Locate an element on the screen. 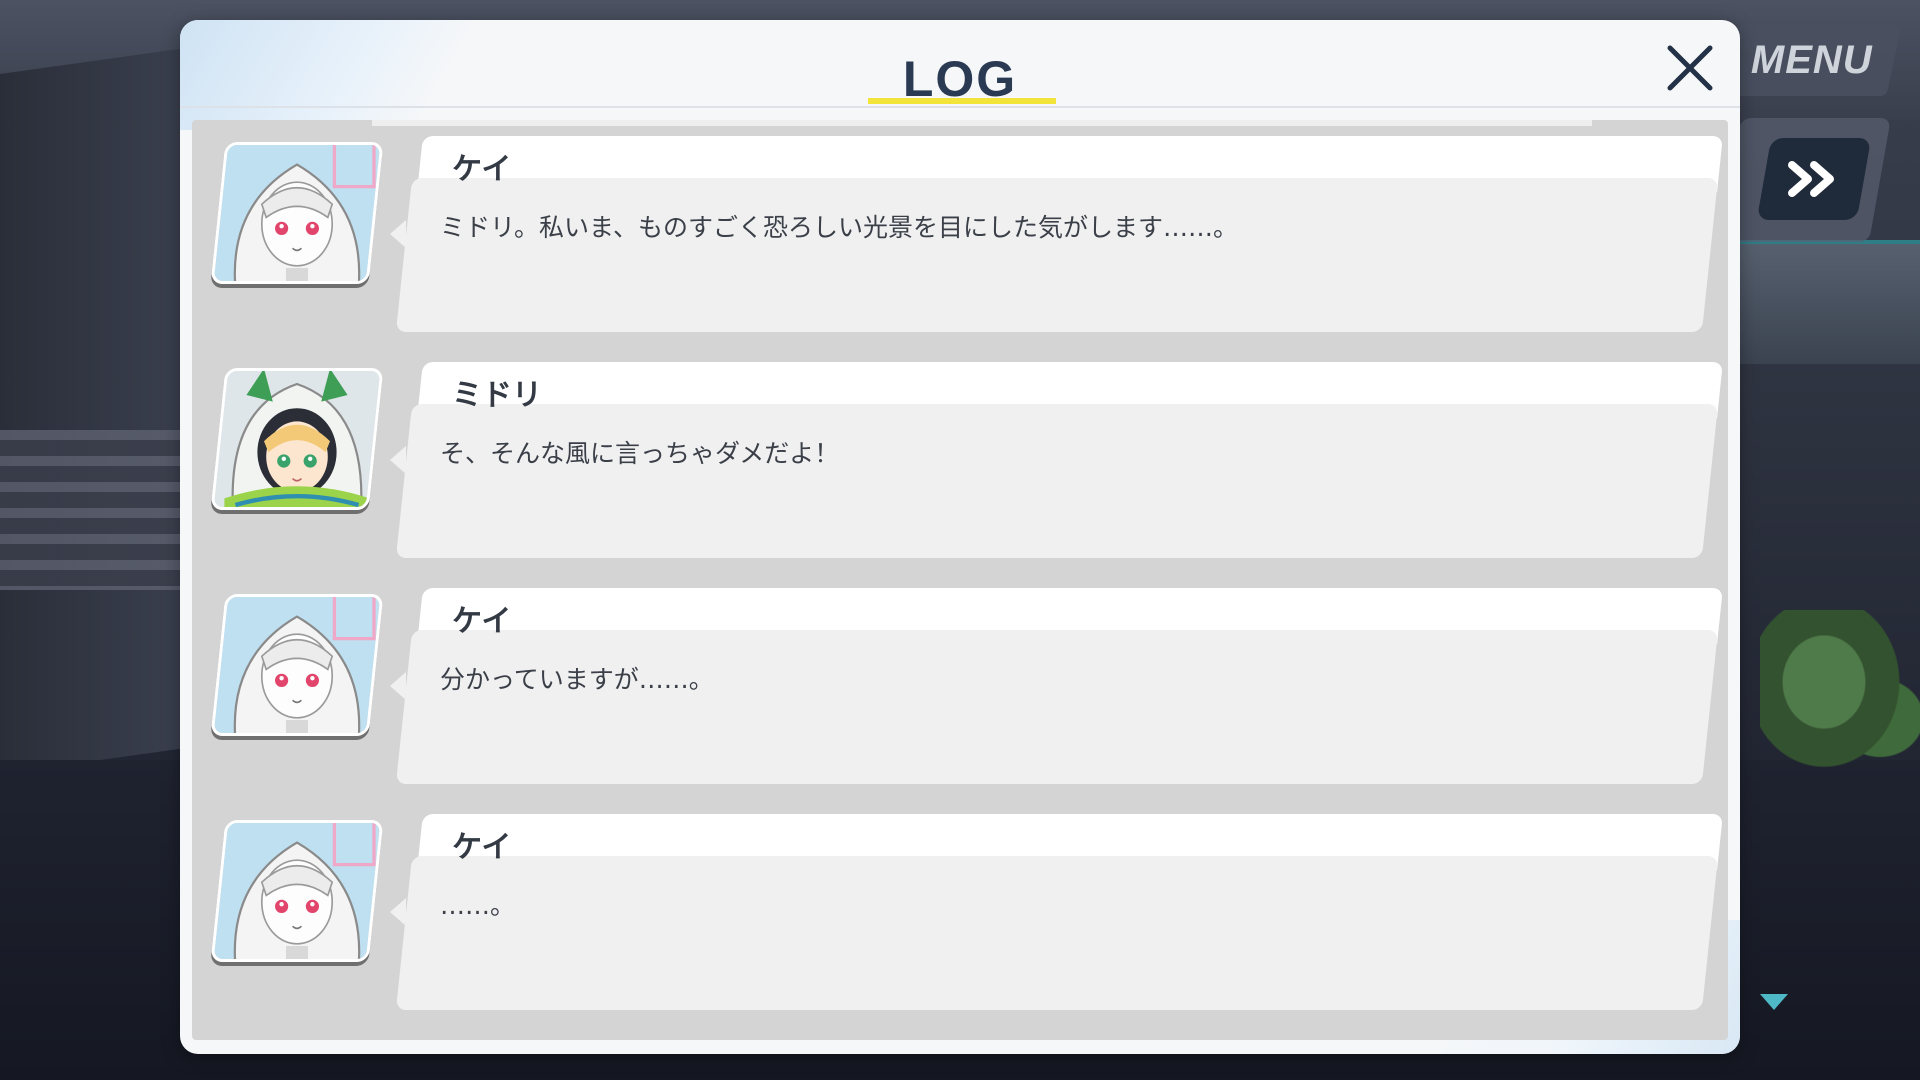 The height and width of the screenshot is (1080, 1920). close-icon is located at coordinates (1690, 68).